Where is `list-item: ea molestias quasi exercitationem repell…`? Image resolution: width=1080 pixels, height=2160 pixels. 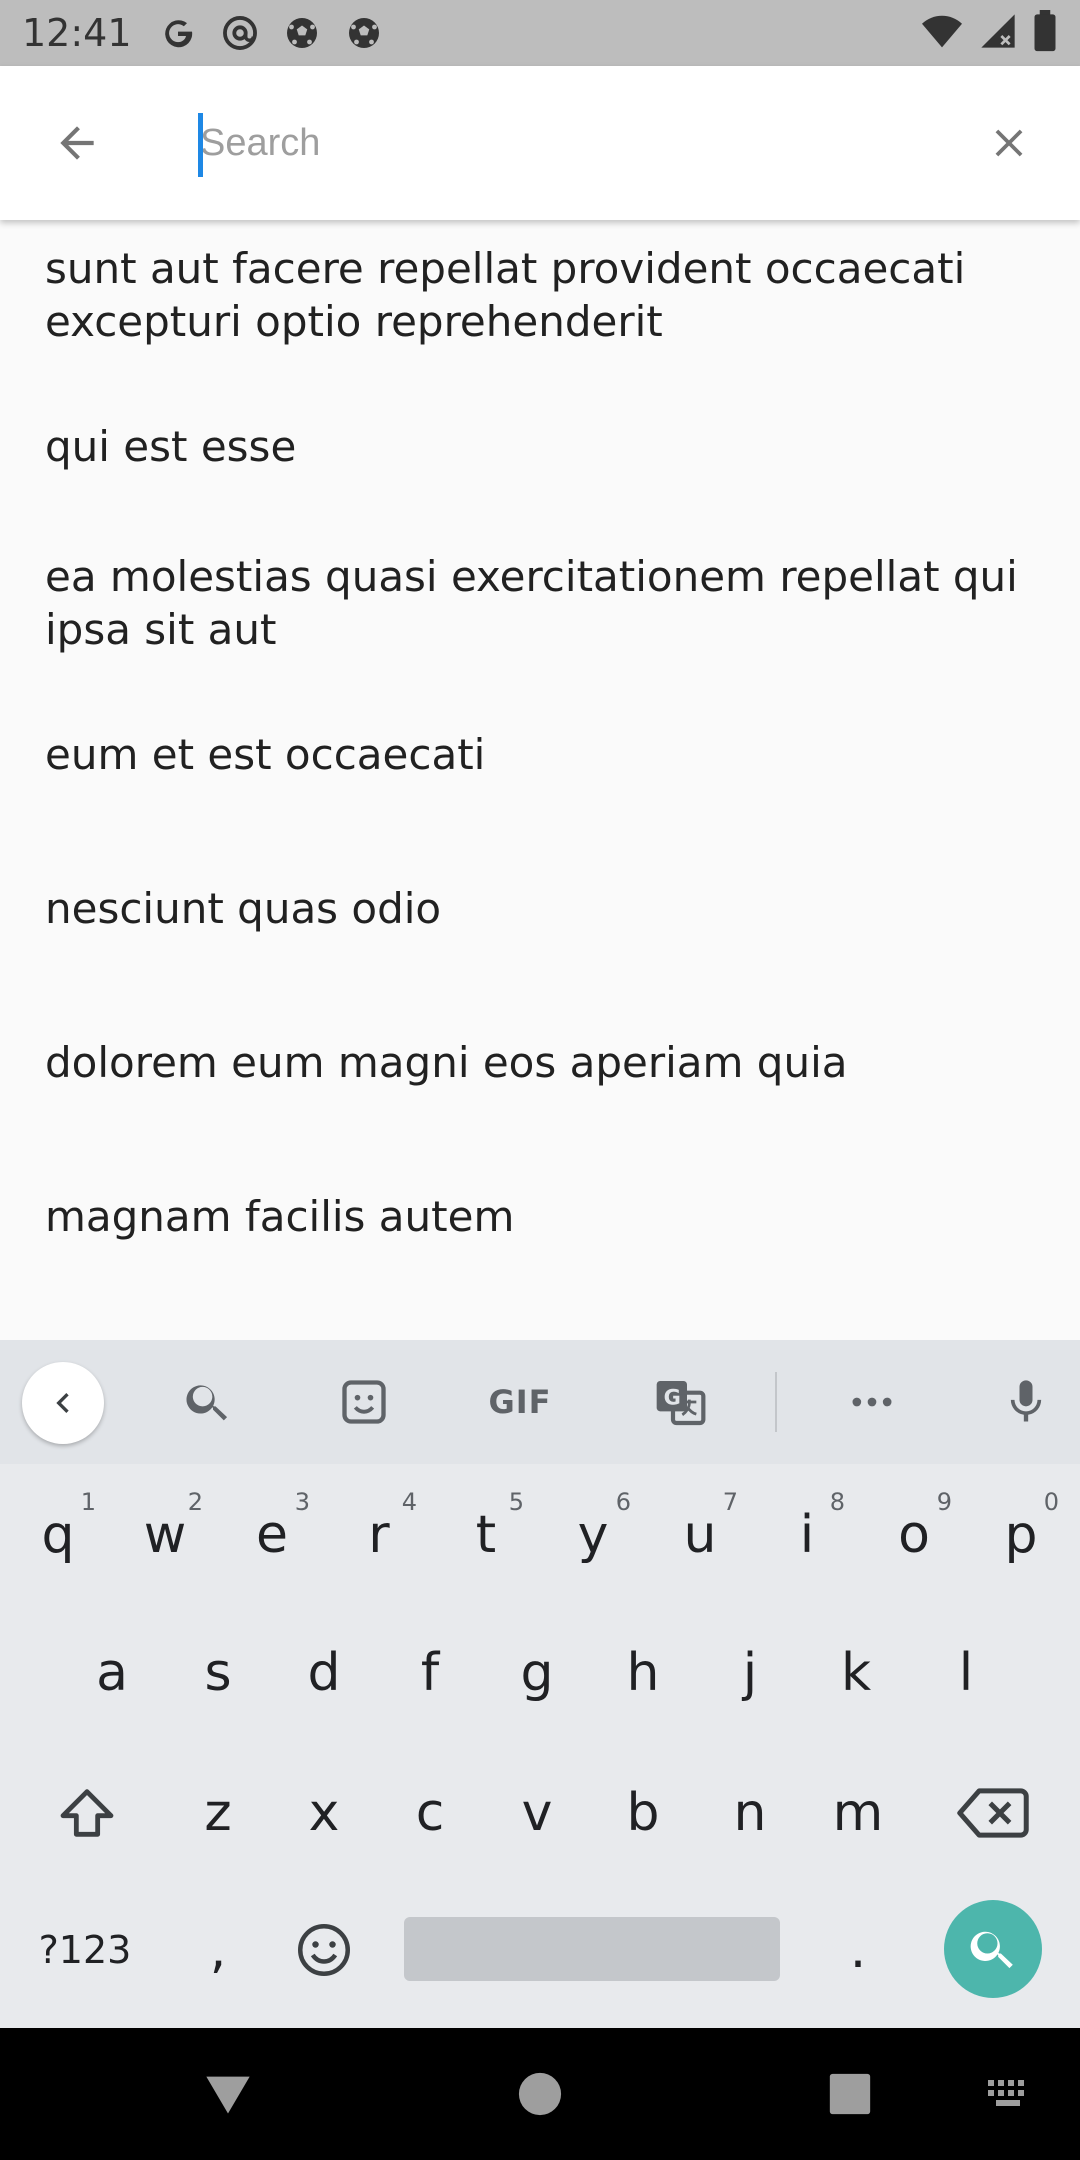 list-item: ea molestias quasi exercitationem repell… is located at coordinates (540, 603).